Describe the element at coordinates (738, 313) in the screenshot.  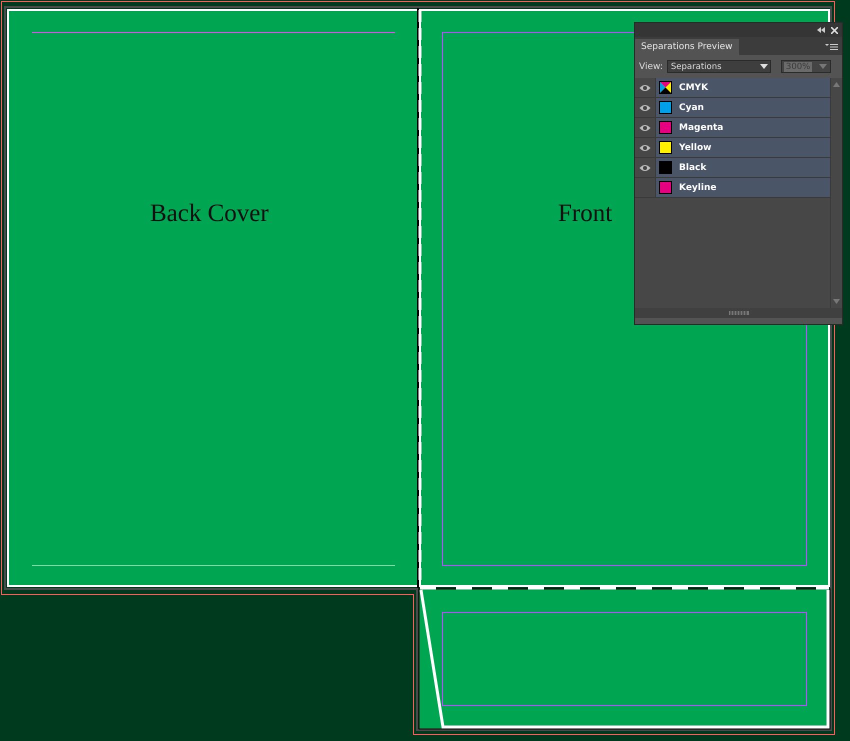
I see `resize-grip-icon` at that location.